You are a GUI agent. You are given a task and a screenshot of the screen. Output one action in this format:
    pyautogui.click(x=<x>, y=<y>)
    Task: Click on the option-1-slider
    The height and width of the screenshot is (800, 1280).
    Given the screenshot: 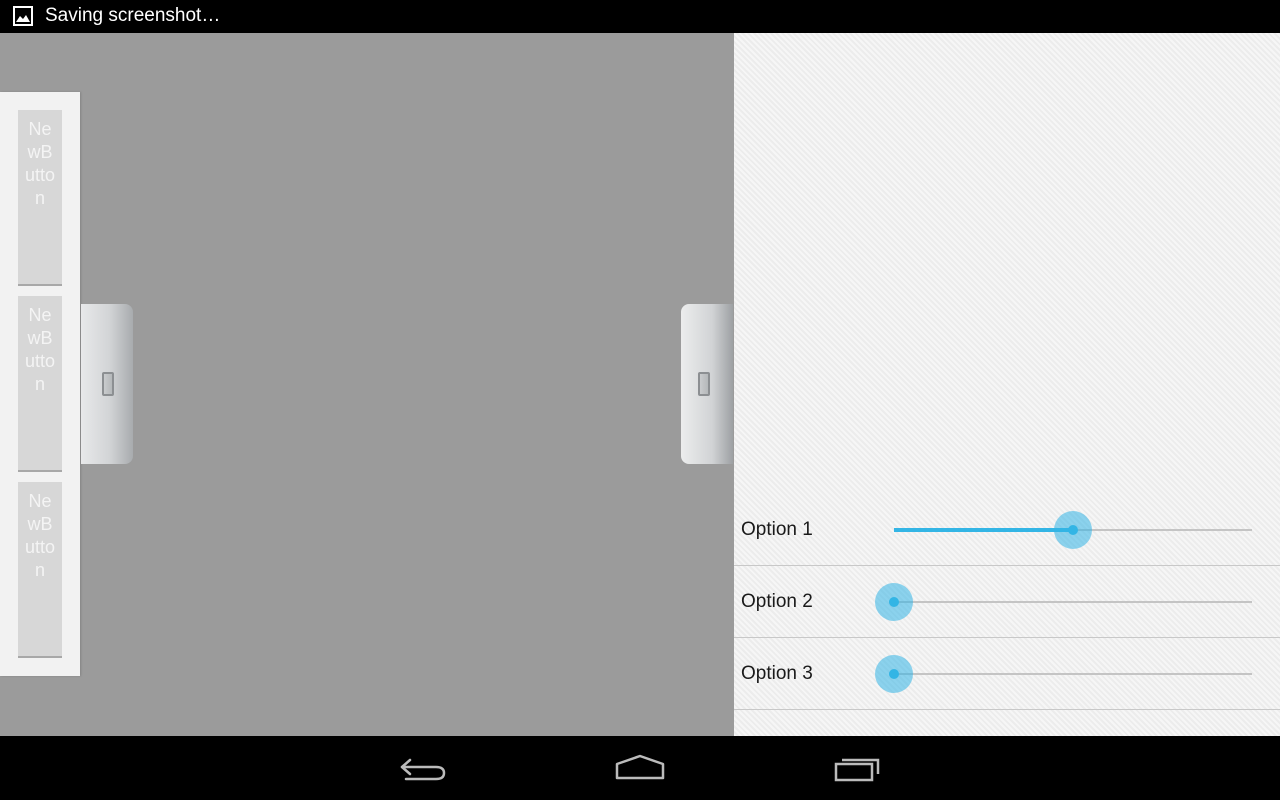 What is the action you would take?
    pyautogui.click(x=1073, y=529)
    